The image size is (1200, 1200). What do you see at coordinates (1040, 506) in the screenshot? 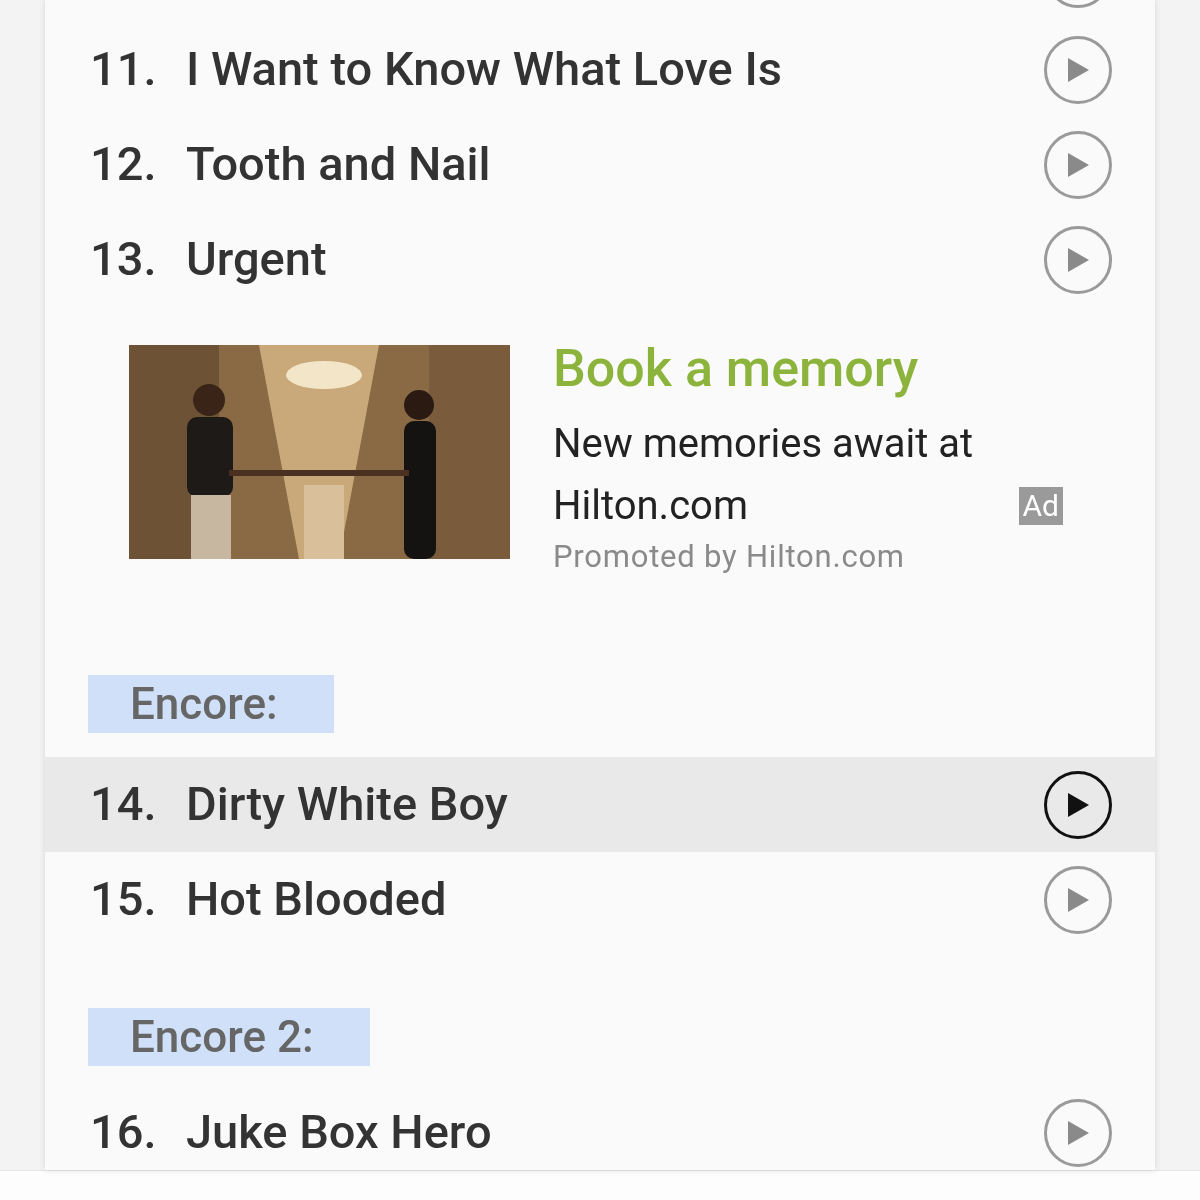
I see `ad-badge: Ad` at bounding box center [1040, 506].